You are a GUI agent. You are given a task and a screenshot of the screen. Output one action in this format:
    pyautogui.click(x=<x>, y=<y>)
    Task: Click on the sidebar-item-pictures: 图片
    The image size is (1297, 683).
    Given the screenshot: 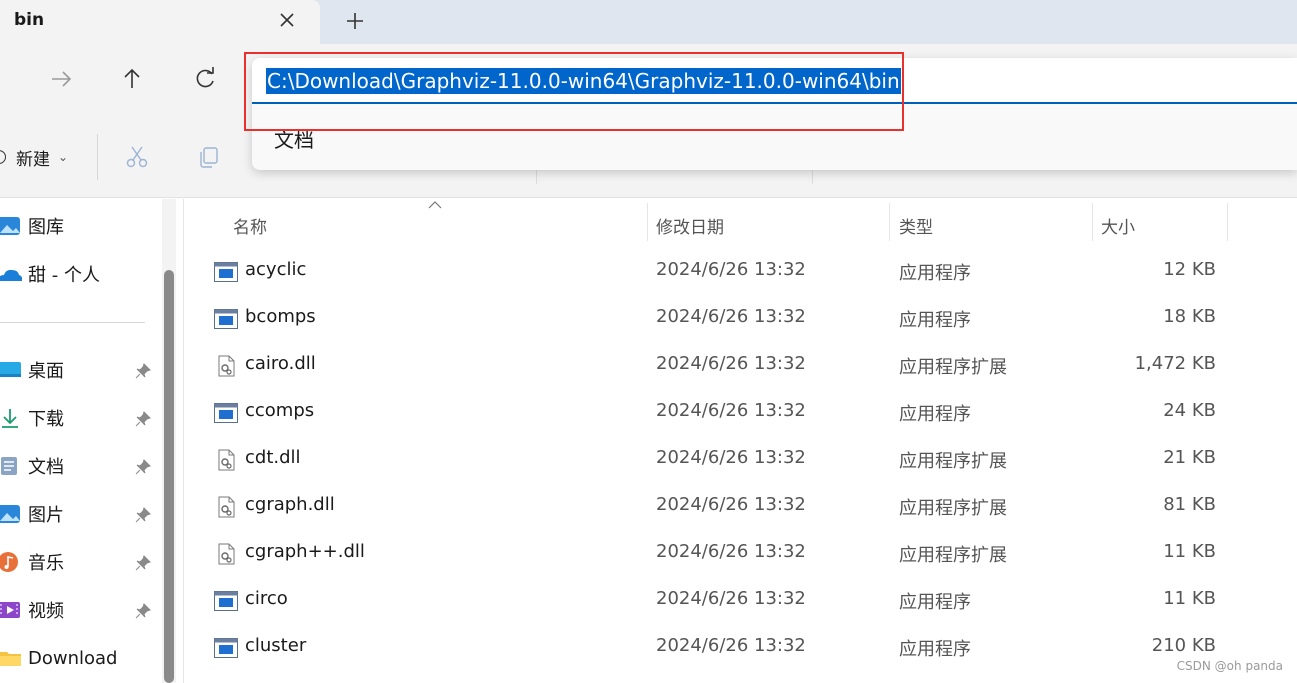 What is the action you would take?
    pyautogui.click(x=81, y=514)
    